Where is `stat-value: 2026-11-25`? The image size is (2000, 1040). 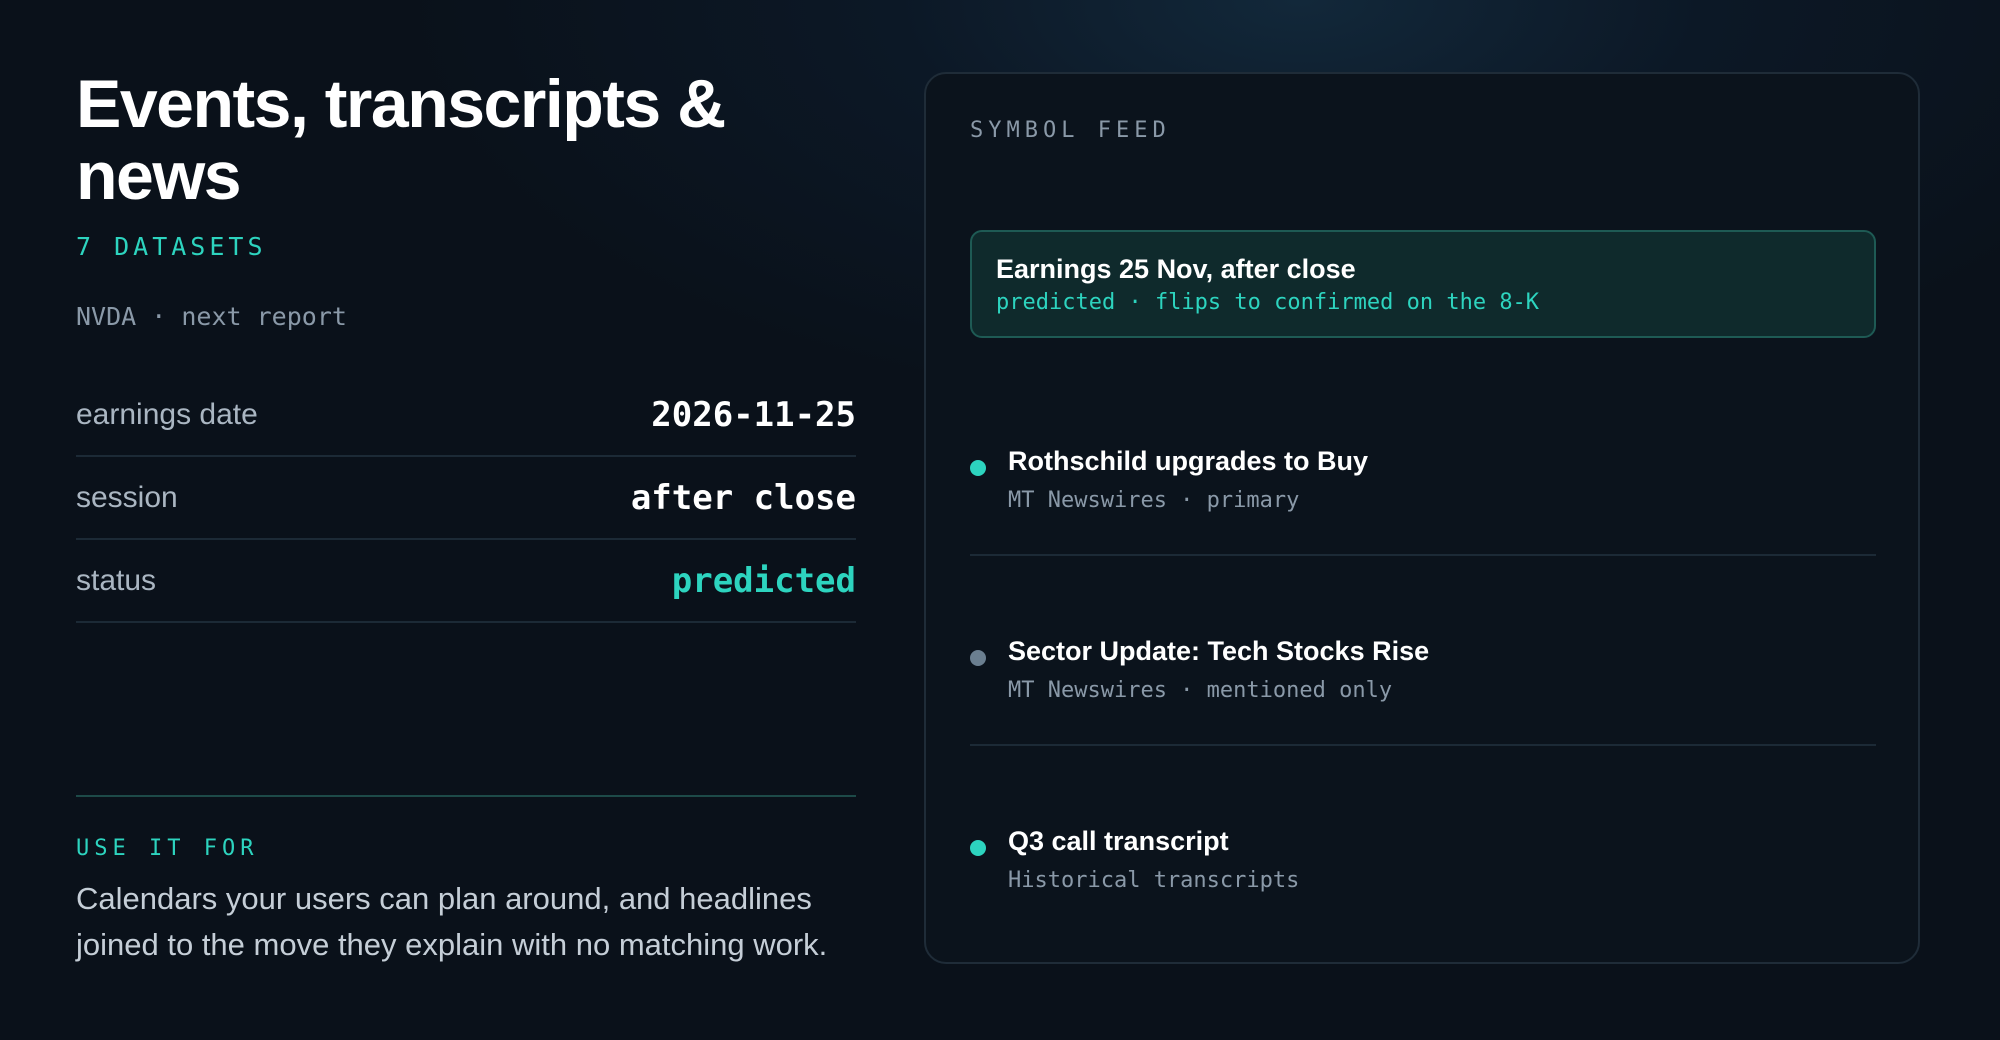
stat-value: 2026-11-25 is located at coordinates (753, 414).